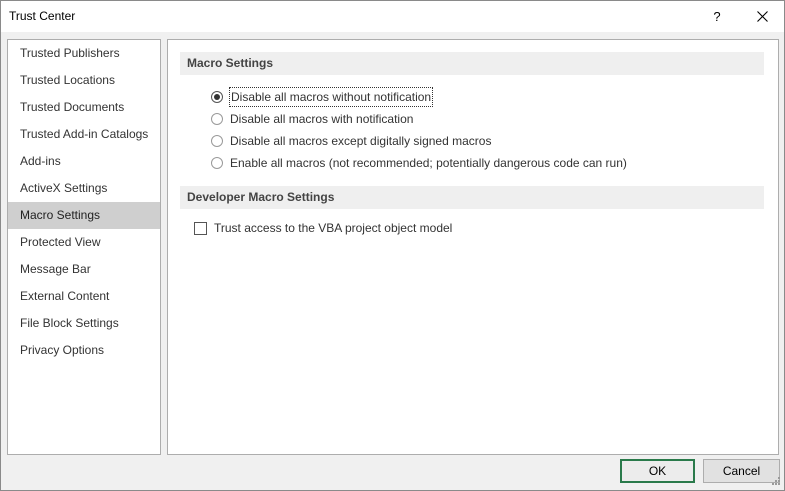 Image resolution: width=785 pixels, height=491 pixels. What do you see at coordinates (217, 97) in the screenshot?
I see `radio-button-selected` at bounding box center [217, 97].